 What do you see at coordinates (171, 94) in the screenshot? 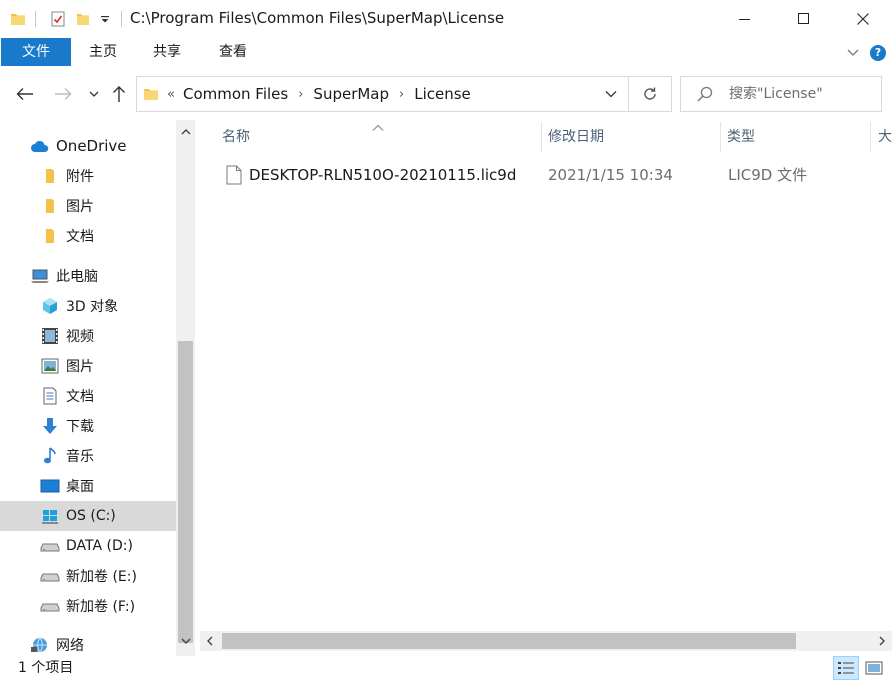
I see `breadcrumb-overflow: «` at bounding box center [171, 94].